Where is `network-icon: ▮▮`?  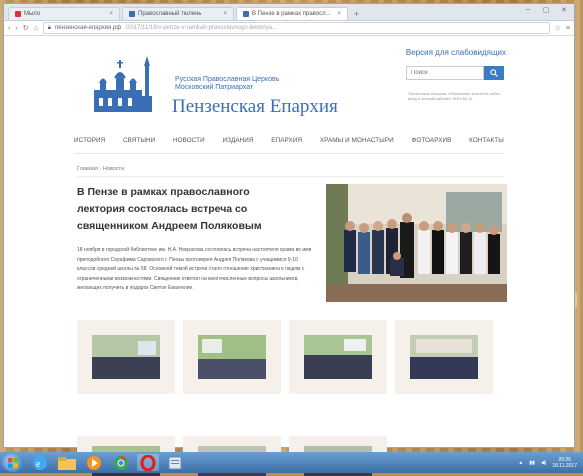
network-icon: ▮▮ is located at coordinates (532, 463).